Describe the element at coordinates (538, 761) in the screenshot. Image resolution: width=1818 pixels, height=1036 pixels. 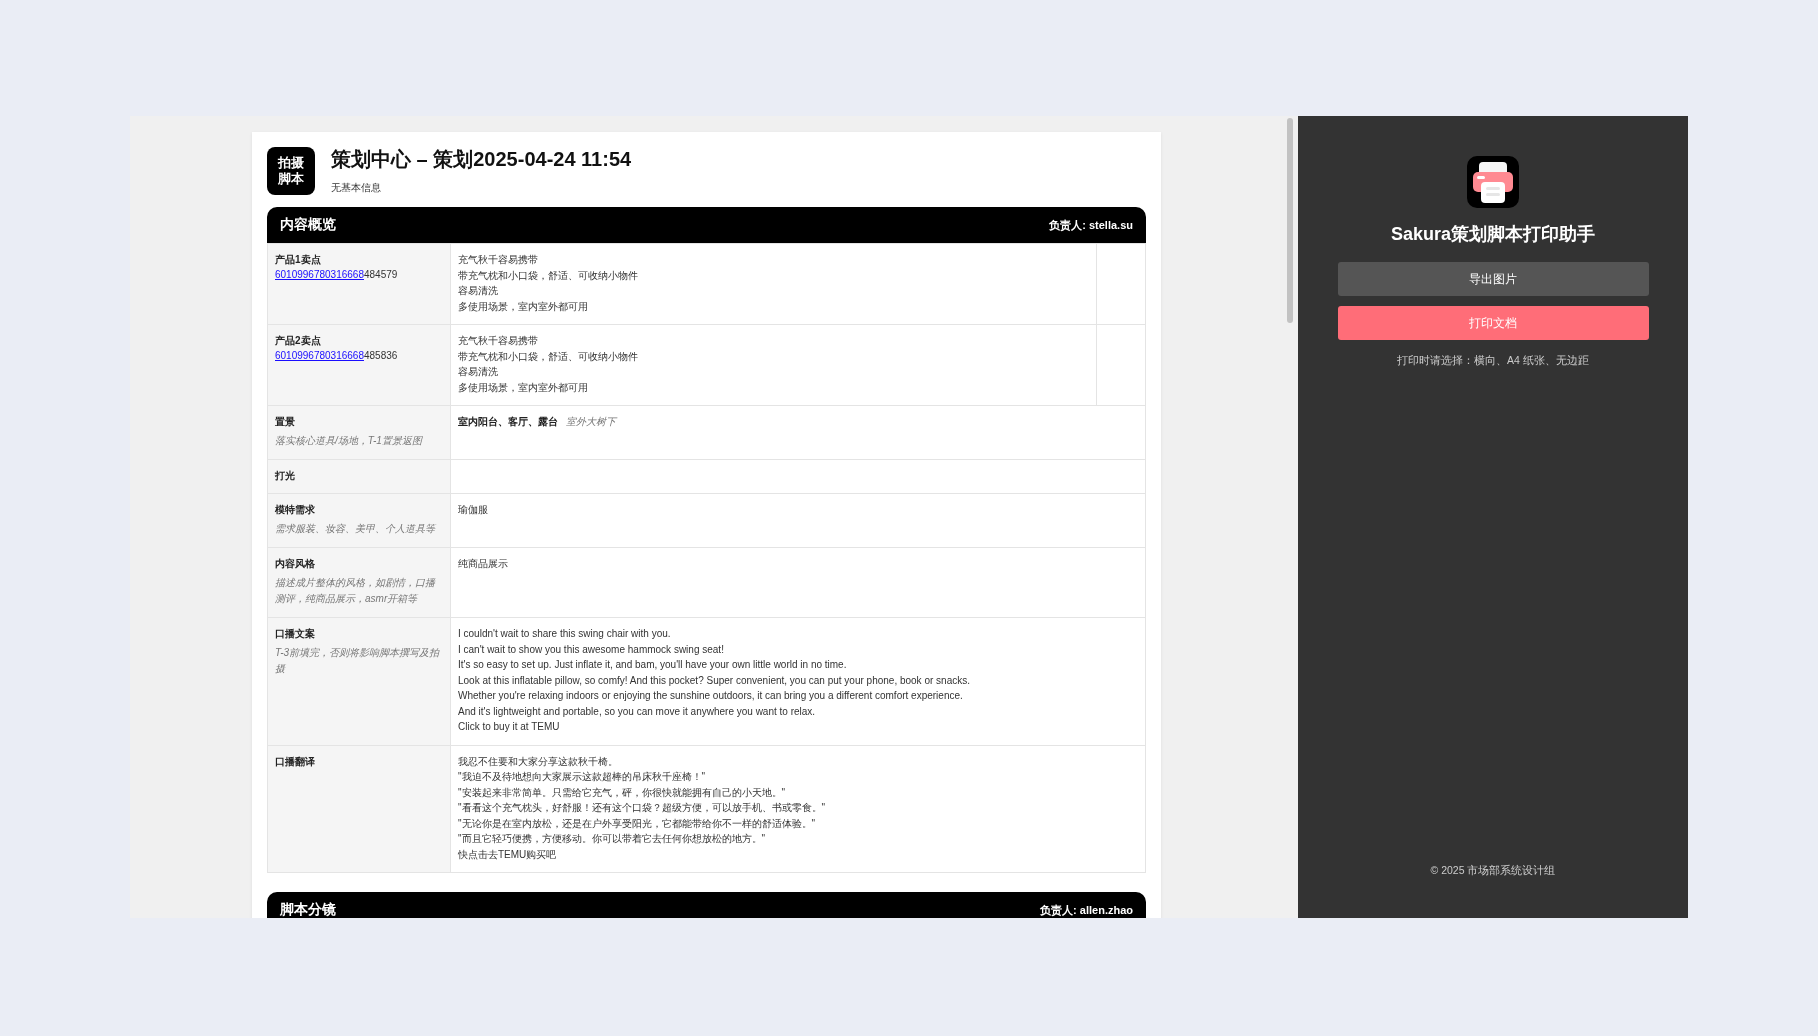
I see `cell-text: 我忍不住要和大家分享这款秋千椅。` at that location.